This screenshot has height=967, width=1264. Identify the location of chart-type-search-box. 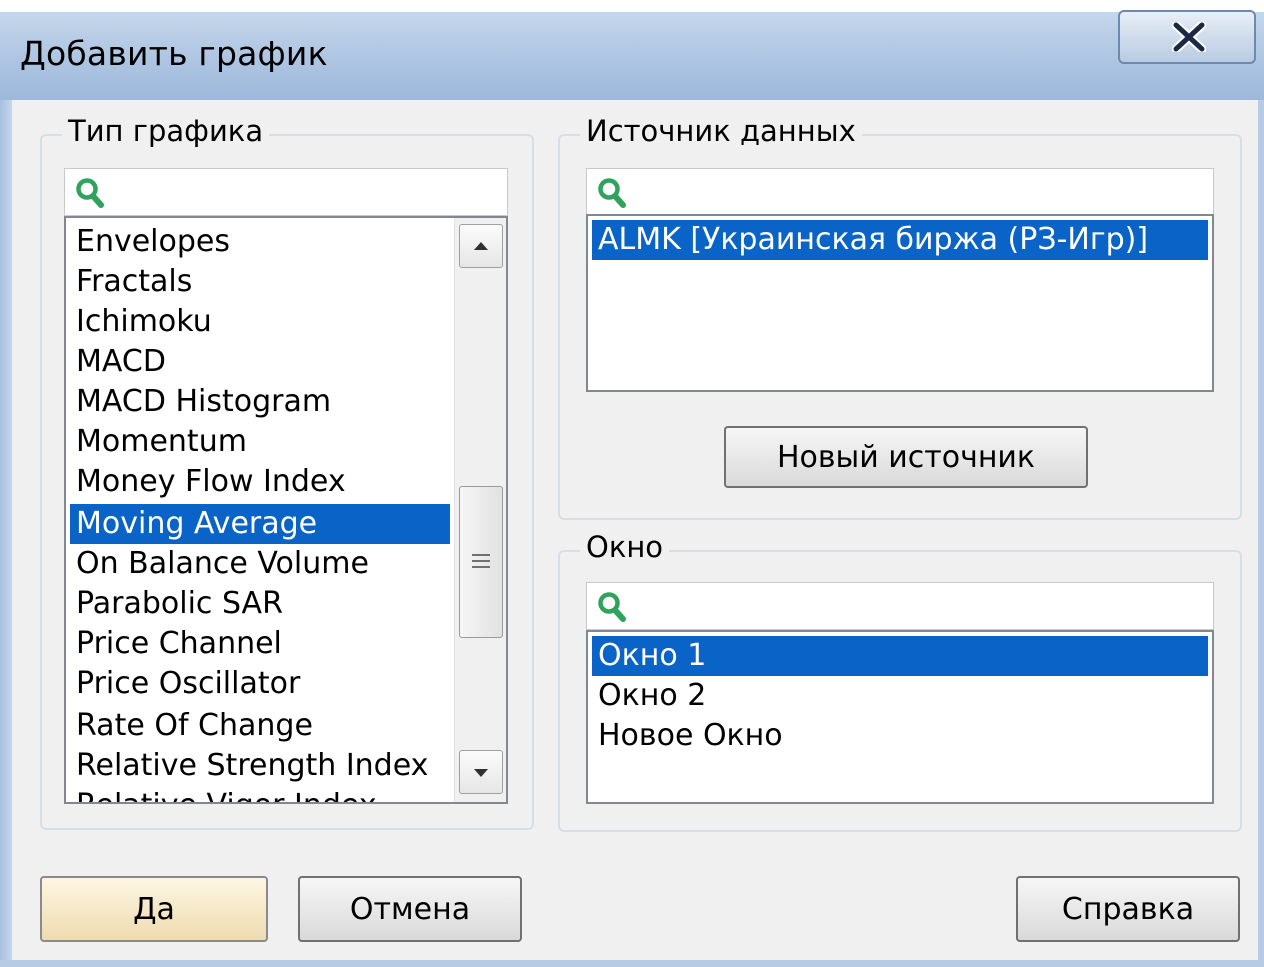
(286, 192).